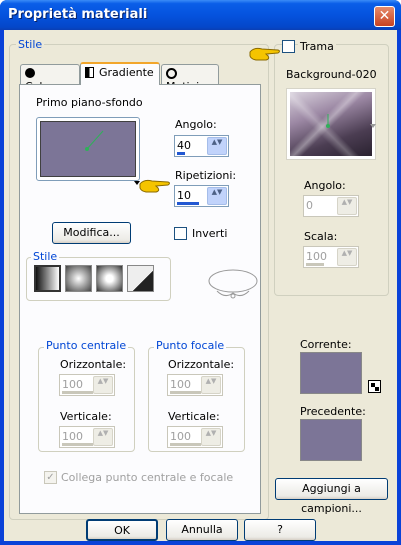  I want to click on tab-colore: Colore, so click(50, 78).